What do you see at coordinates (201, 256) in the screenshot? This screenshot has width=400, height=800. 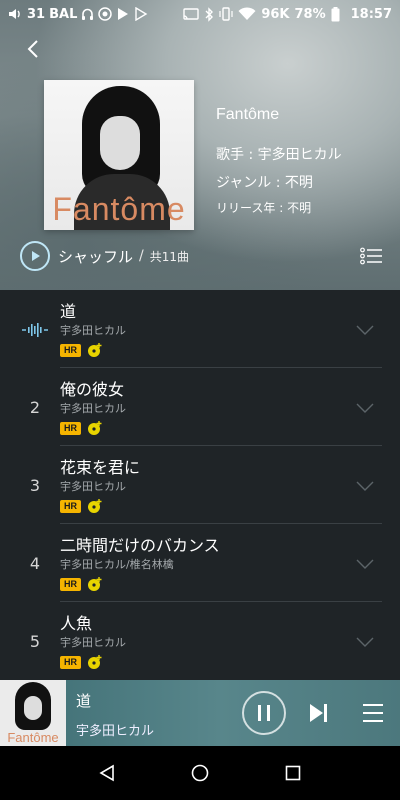 I see `shuffle-row: シャッフル / 共11曲` at bounding box center [201, 256].